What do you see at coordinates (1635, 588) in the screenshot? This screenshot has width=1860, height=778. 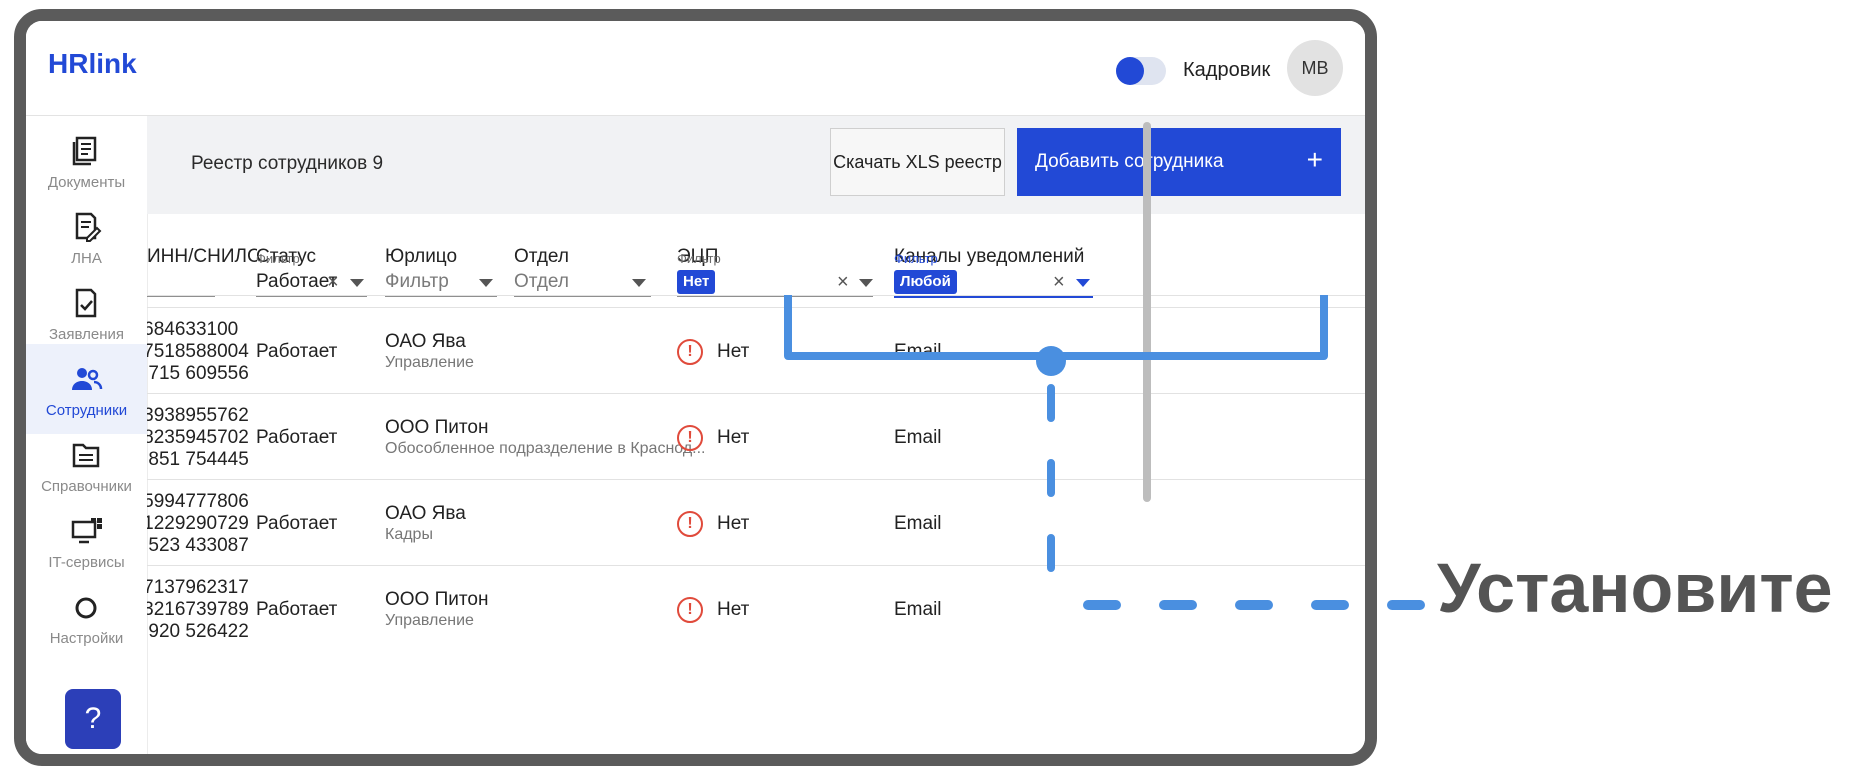 I see `tutorial-callout: Установите` at bounding box center [1635, 588].